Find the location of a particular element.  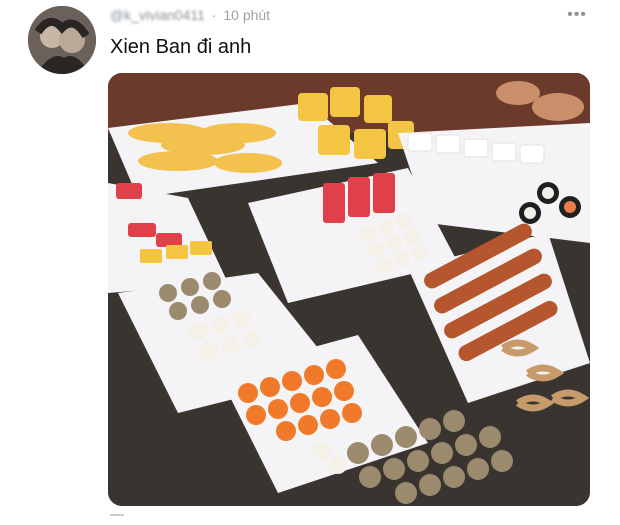

action-bar-hint is located at coordinates (117, 519).